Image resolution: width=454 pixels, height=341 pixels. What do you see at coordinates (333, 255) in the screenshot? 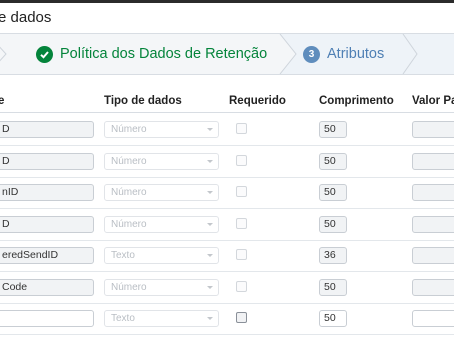
I see `length-field: 36` at bounding box center [333, 255].